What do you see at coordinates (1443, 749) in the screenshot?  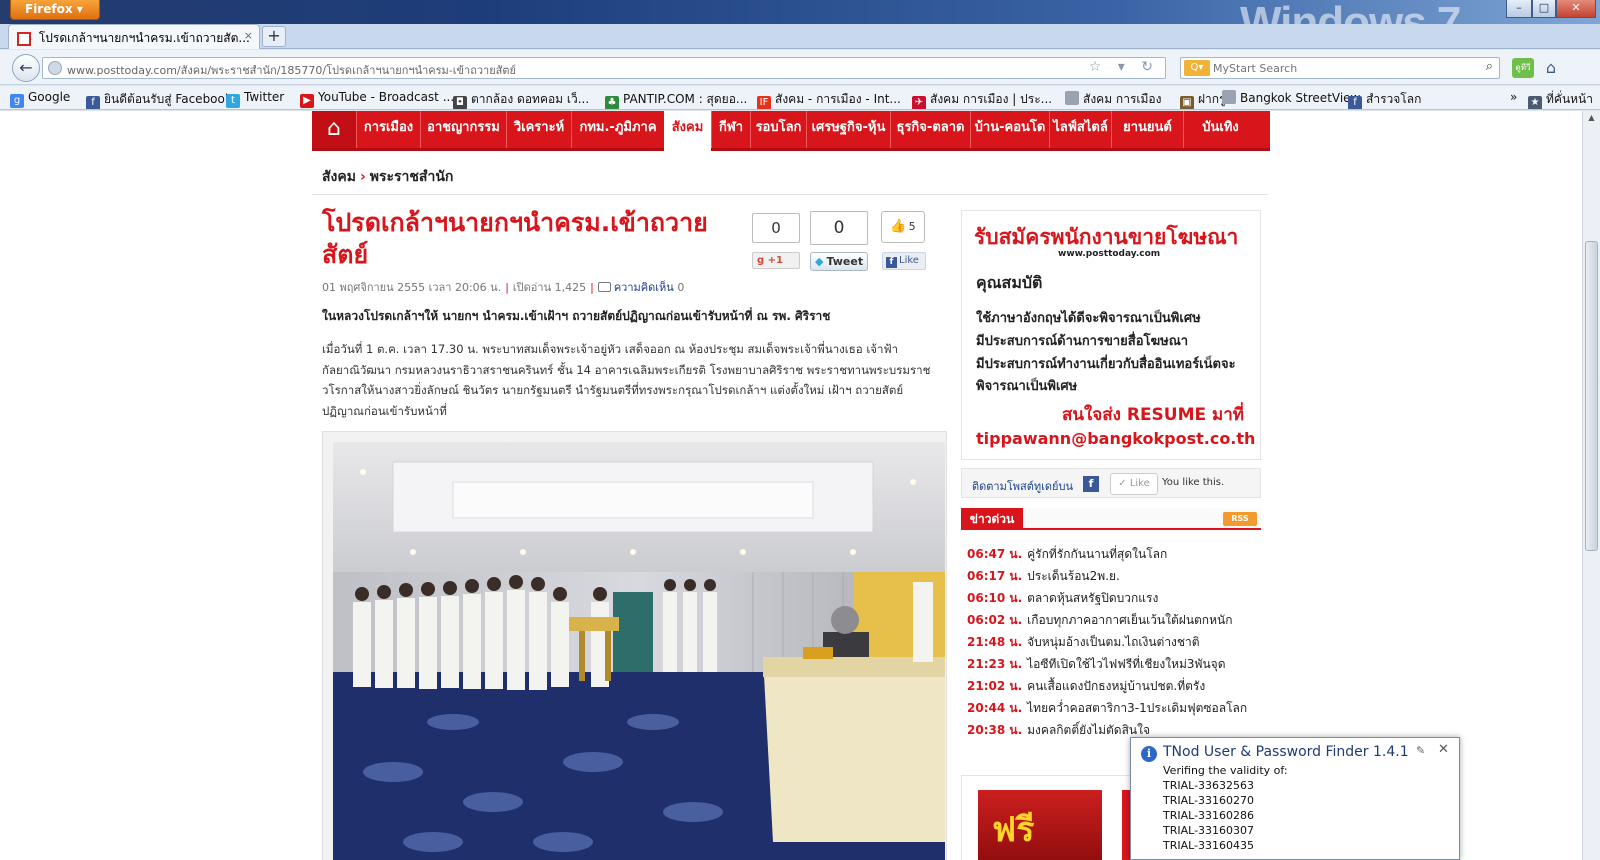 I see `popup-close-icon: ✕` at bounding box center [1443, 749].